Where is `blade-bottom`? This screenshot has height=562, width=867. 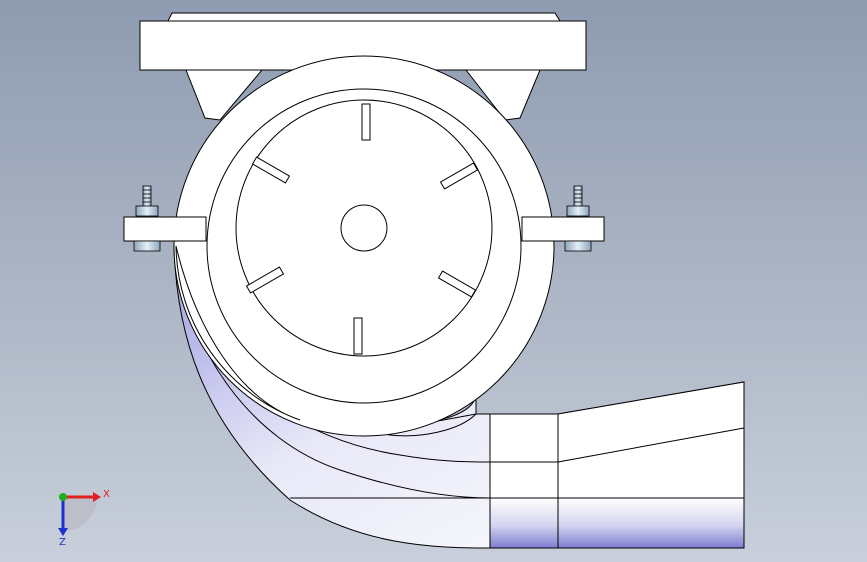 blade-bottom is located at coordinates (358, 336).